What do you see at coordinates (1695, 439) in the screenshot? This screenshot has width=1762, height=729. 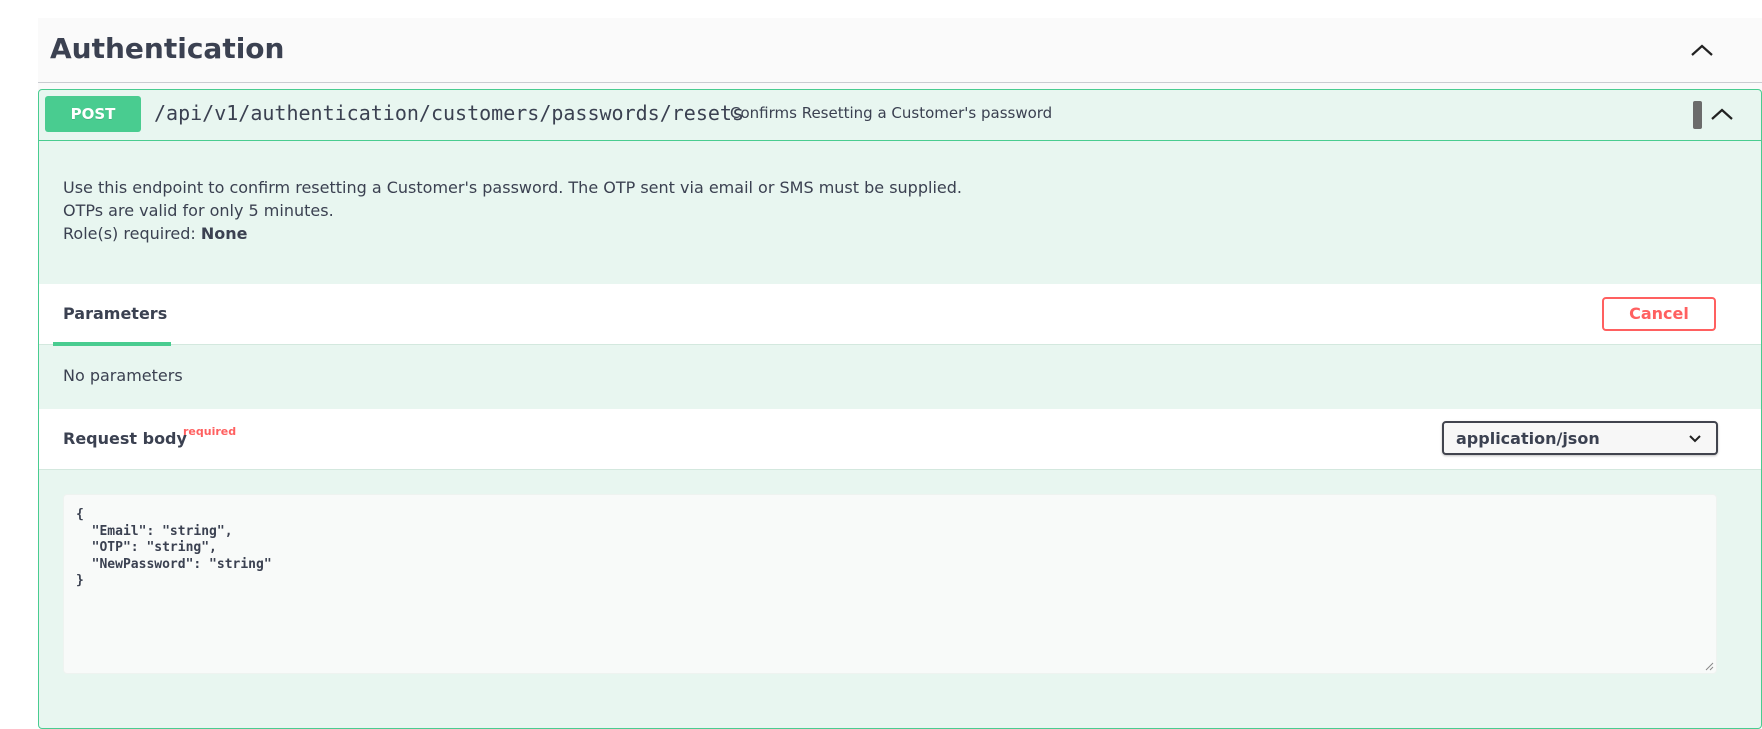 I see `chevron-down-icon` at bounding box center [1695, 439].